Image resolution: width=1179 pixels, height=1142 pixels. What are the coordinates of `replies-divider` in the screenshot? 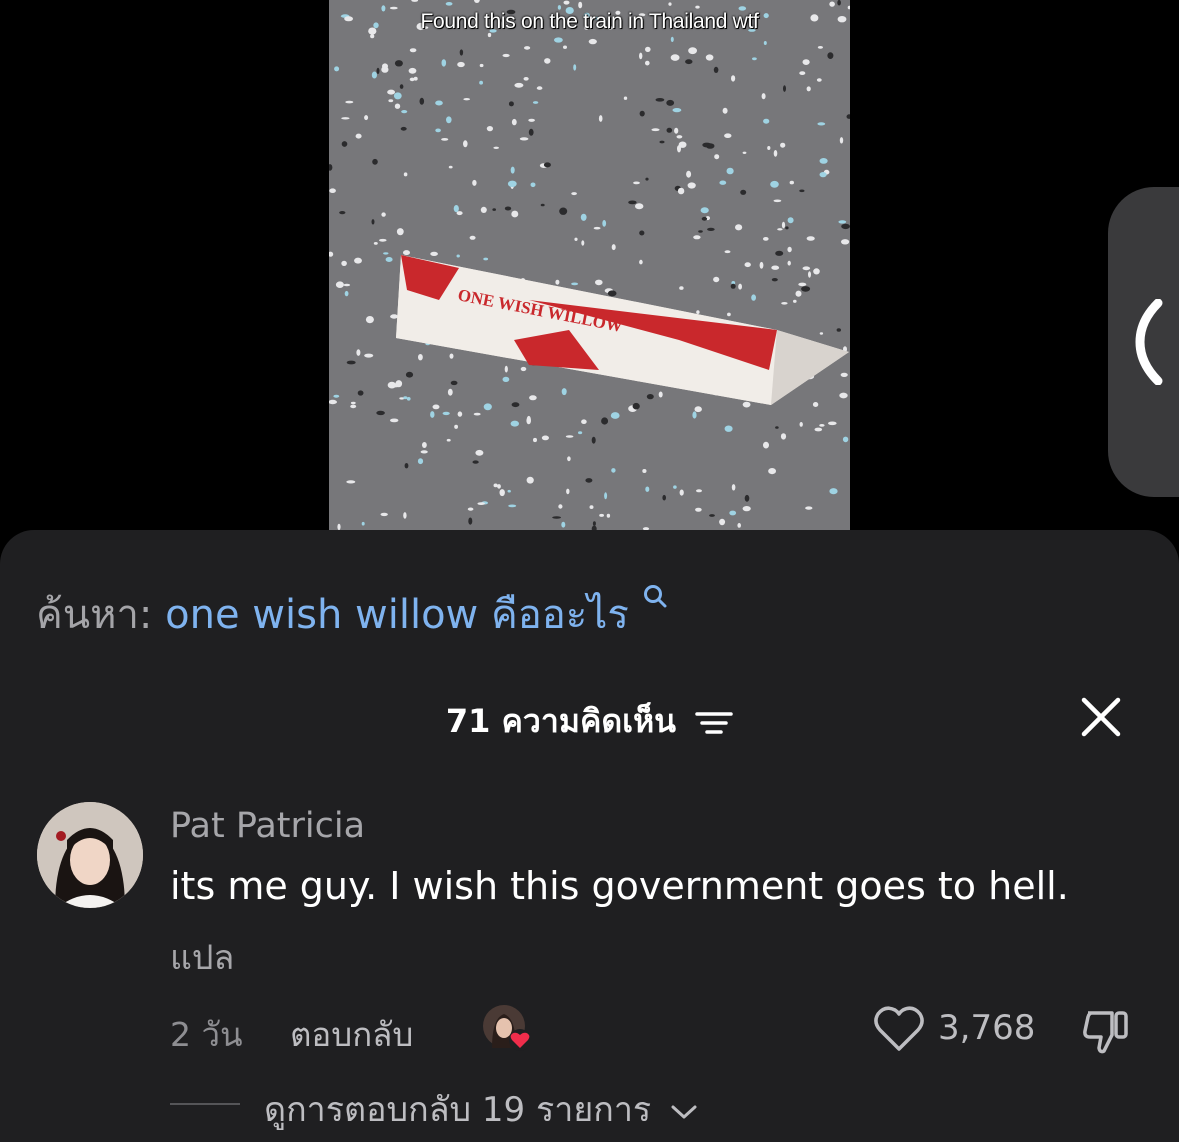 It's located at (205, 1104).